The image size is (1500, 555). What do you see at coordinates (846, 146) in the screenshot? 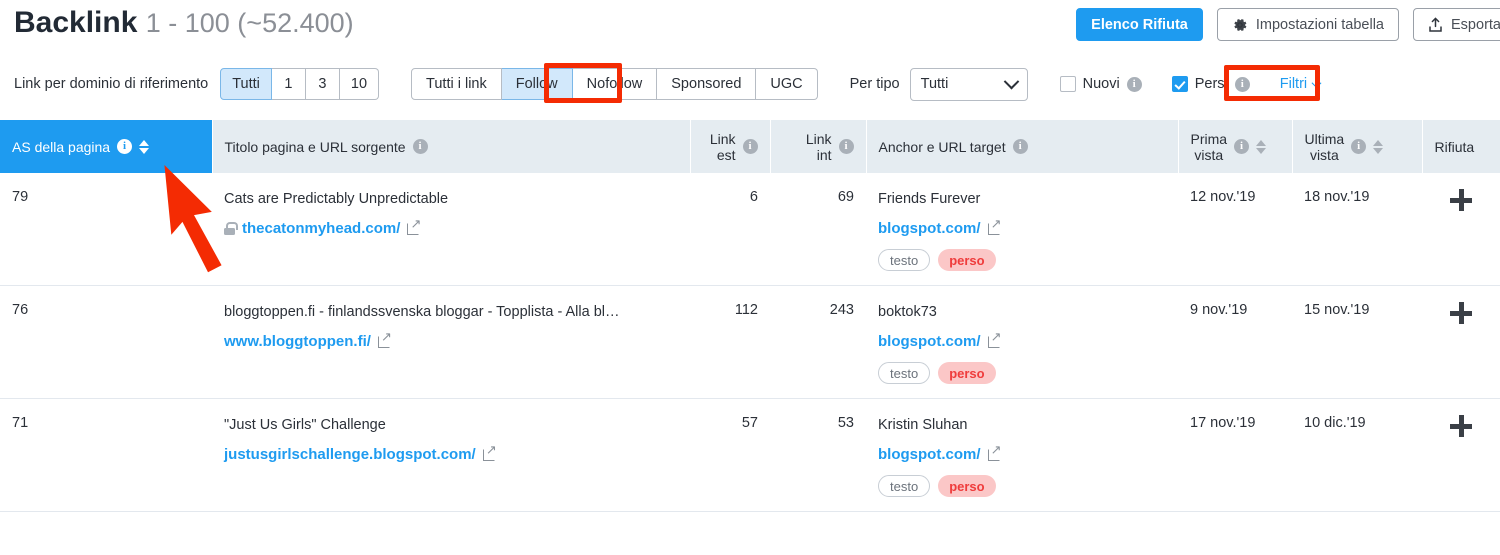
I see `link-int-info-icon: i` at bounding box center [846, 146].